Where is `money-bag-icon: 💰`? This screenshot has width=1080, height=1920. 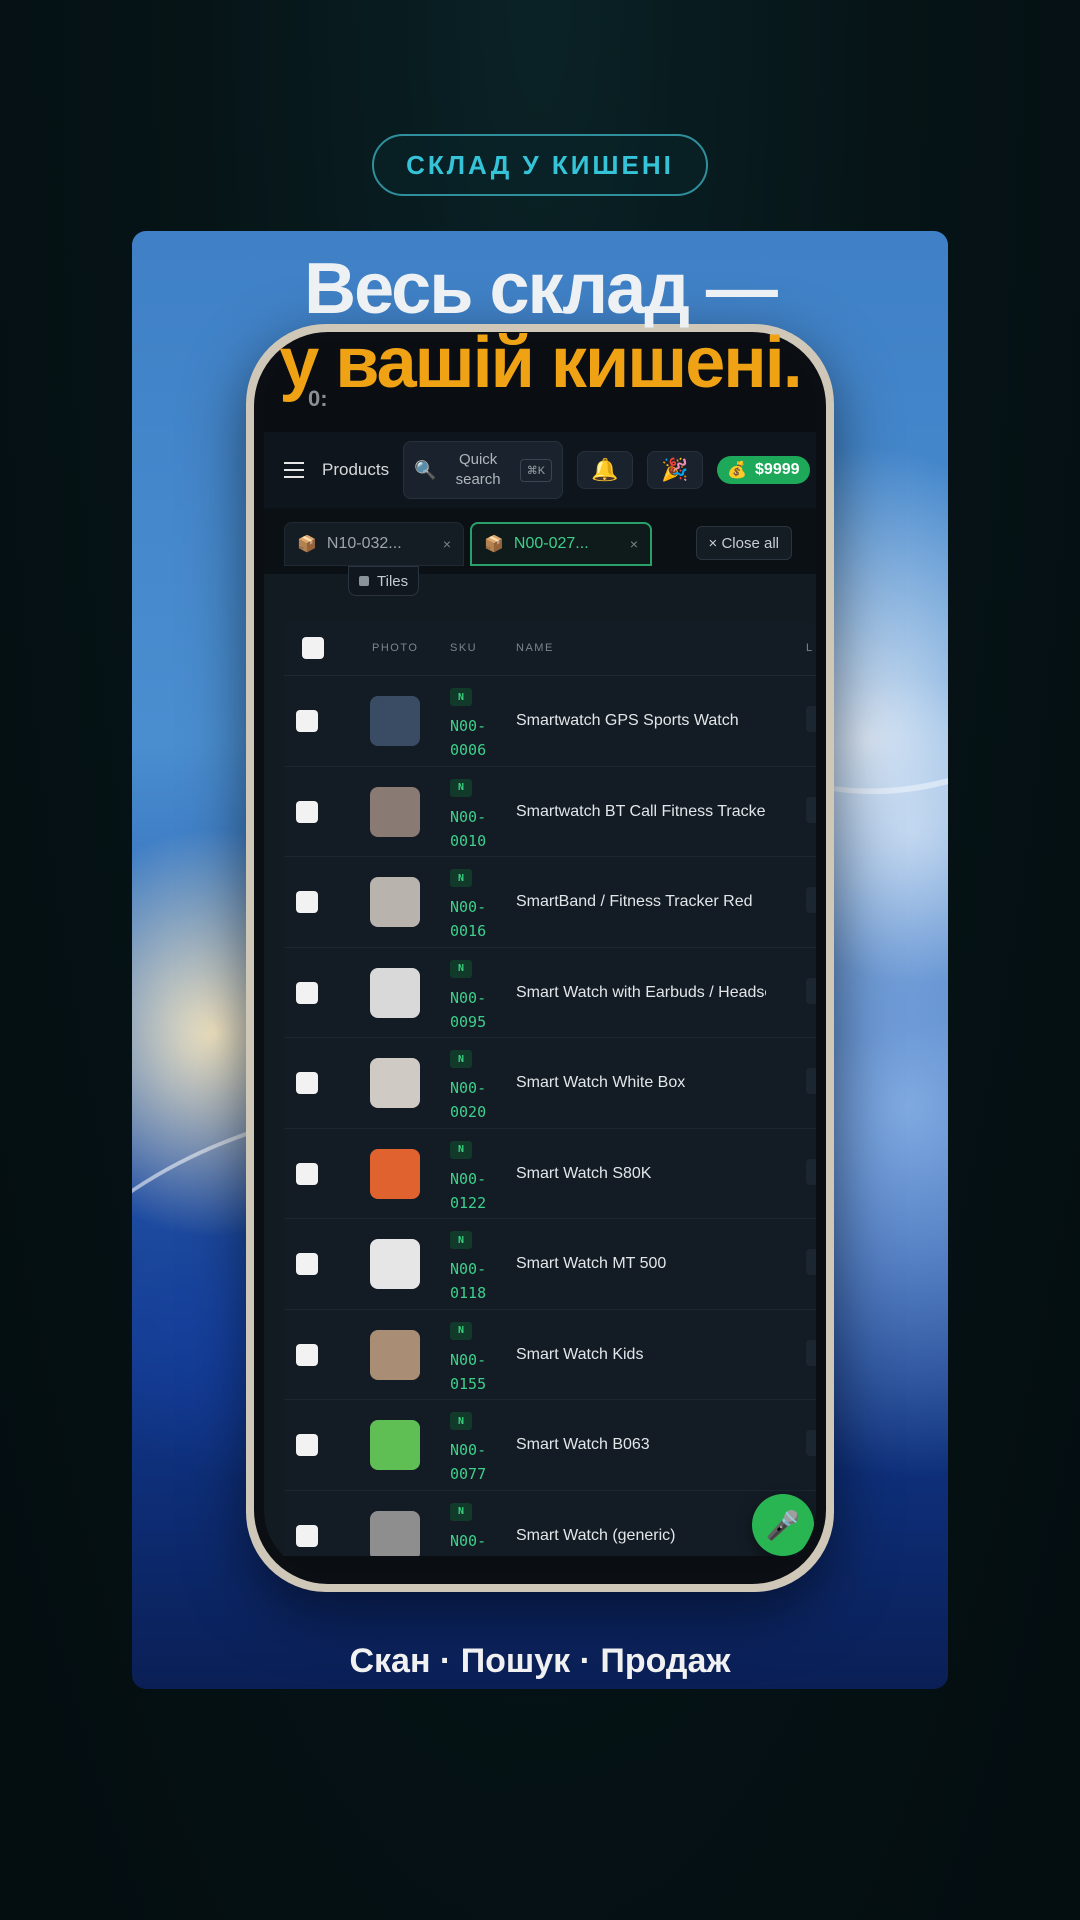 money-bag-icon: 💰 is located at coordinates (737, 470).